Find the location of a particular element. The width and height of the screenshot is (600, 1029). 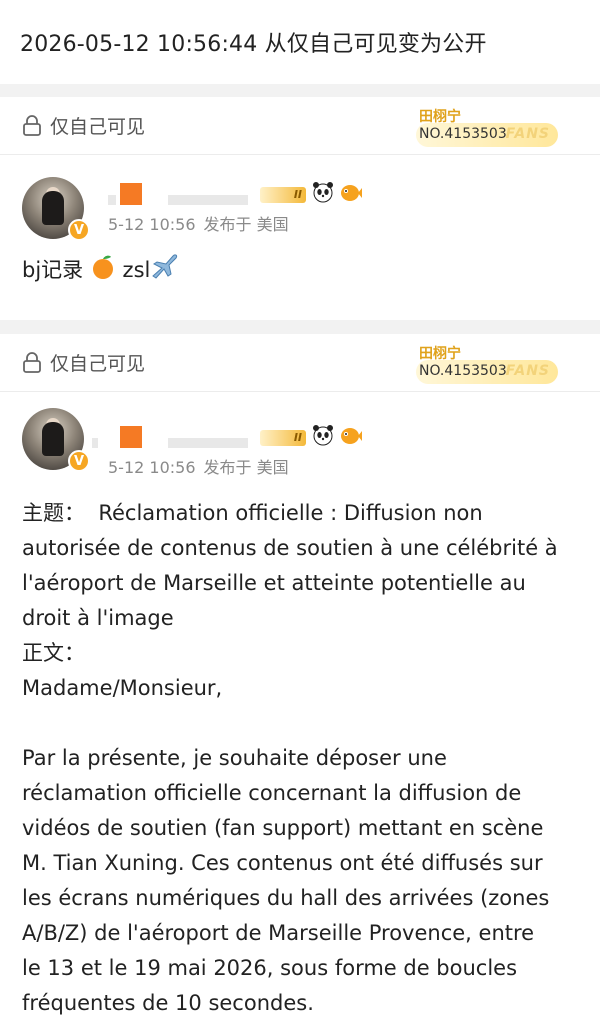

post-body: bj记录 zsl is located at coordinates (300, 280).